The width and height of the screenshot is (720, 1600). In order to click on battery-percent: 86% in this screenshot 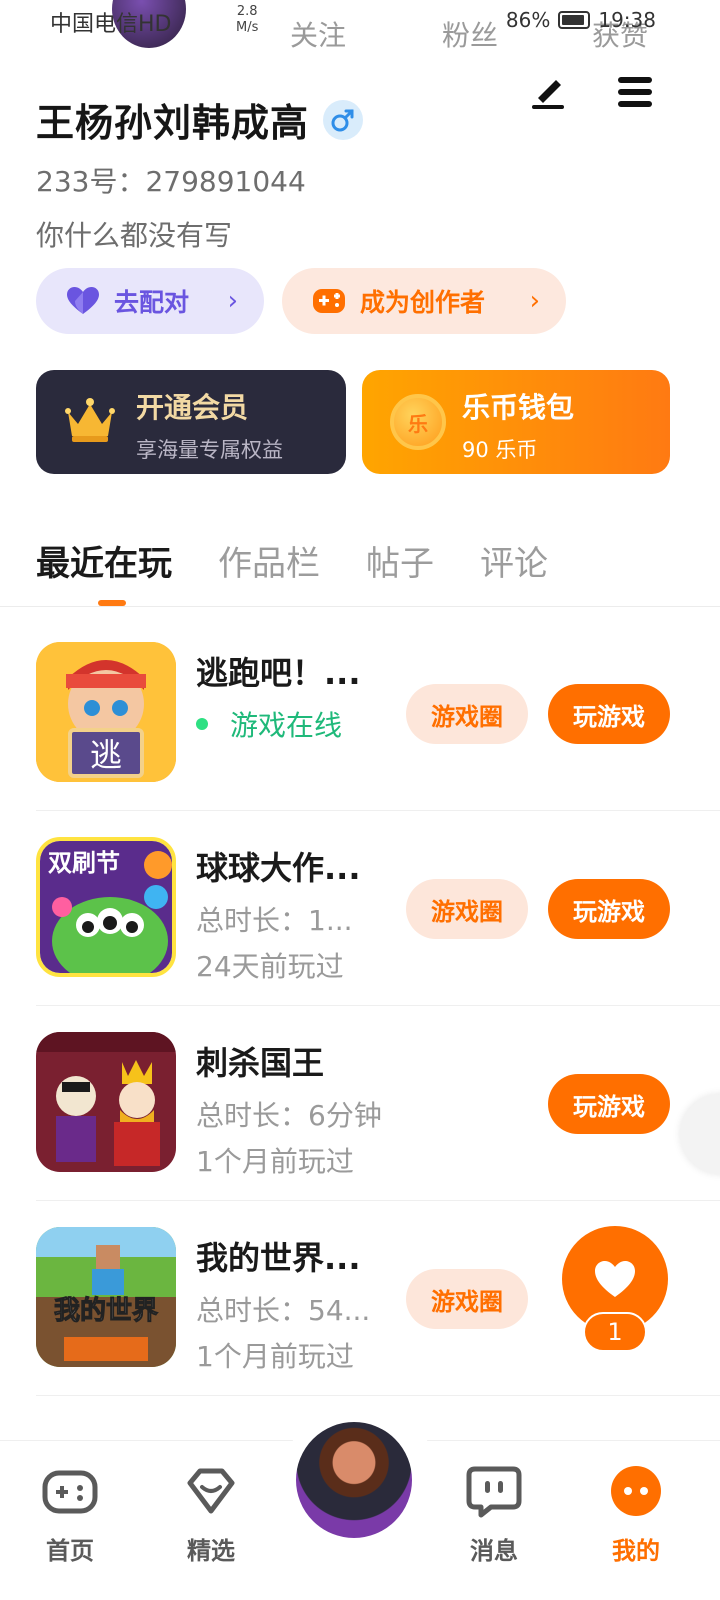, I will do `click(528, 20)`.